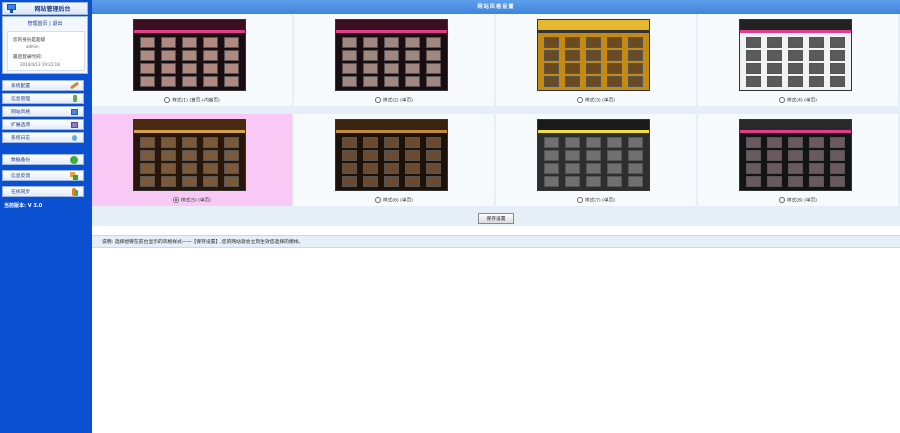  What do you see at coordinates (496, 218) in the screenshot?
I see `save-settings-button: 保存设置` at bounding box center [496, 218].